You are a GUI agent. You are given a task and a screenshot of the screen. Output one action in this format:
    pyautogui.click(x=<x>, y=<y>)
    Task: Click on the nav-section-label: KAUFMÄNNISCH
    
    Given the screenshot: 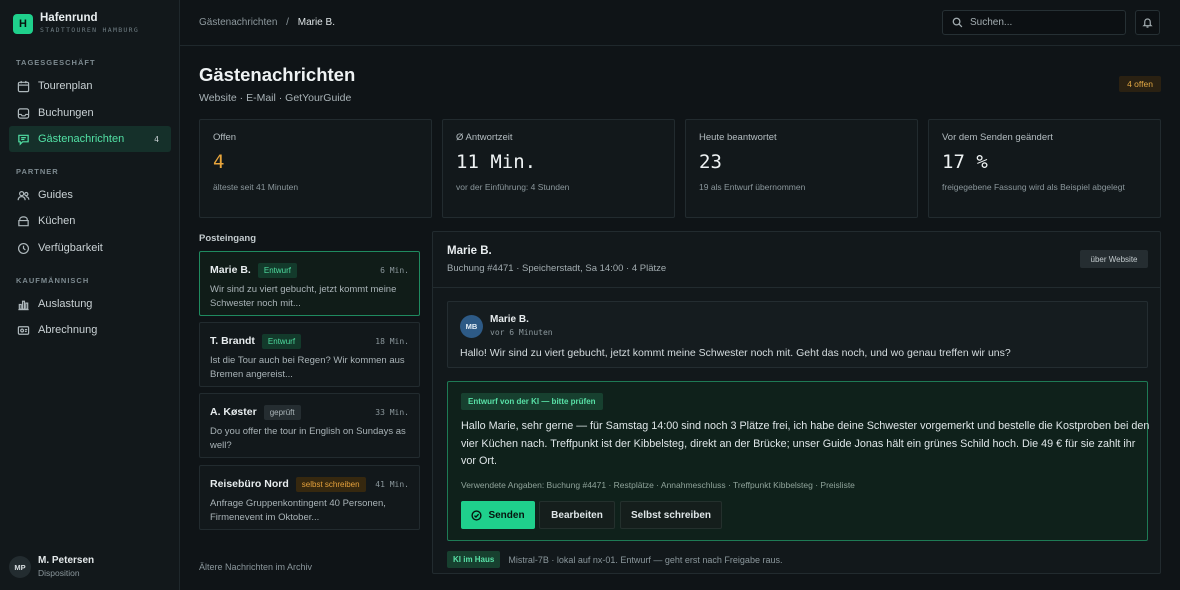 What is the action you would take?
    pyautogui.click(x=53, y=280)
    